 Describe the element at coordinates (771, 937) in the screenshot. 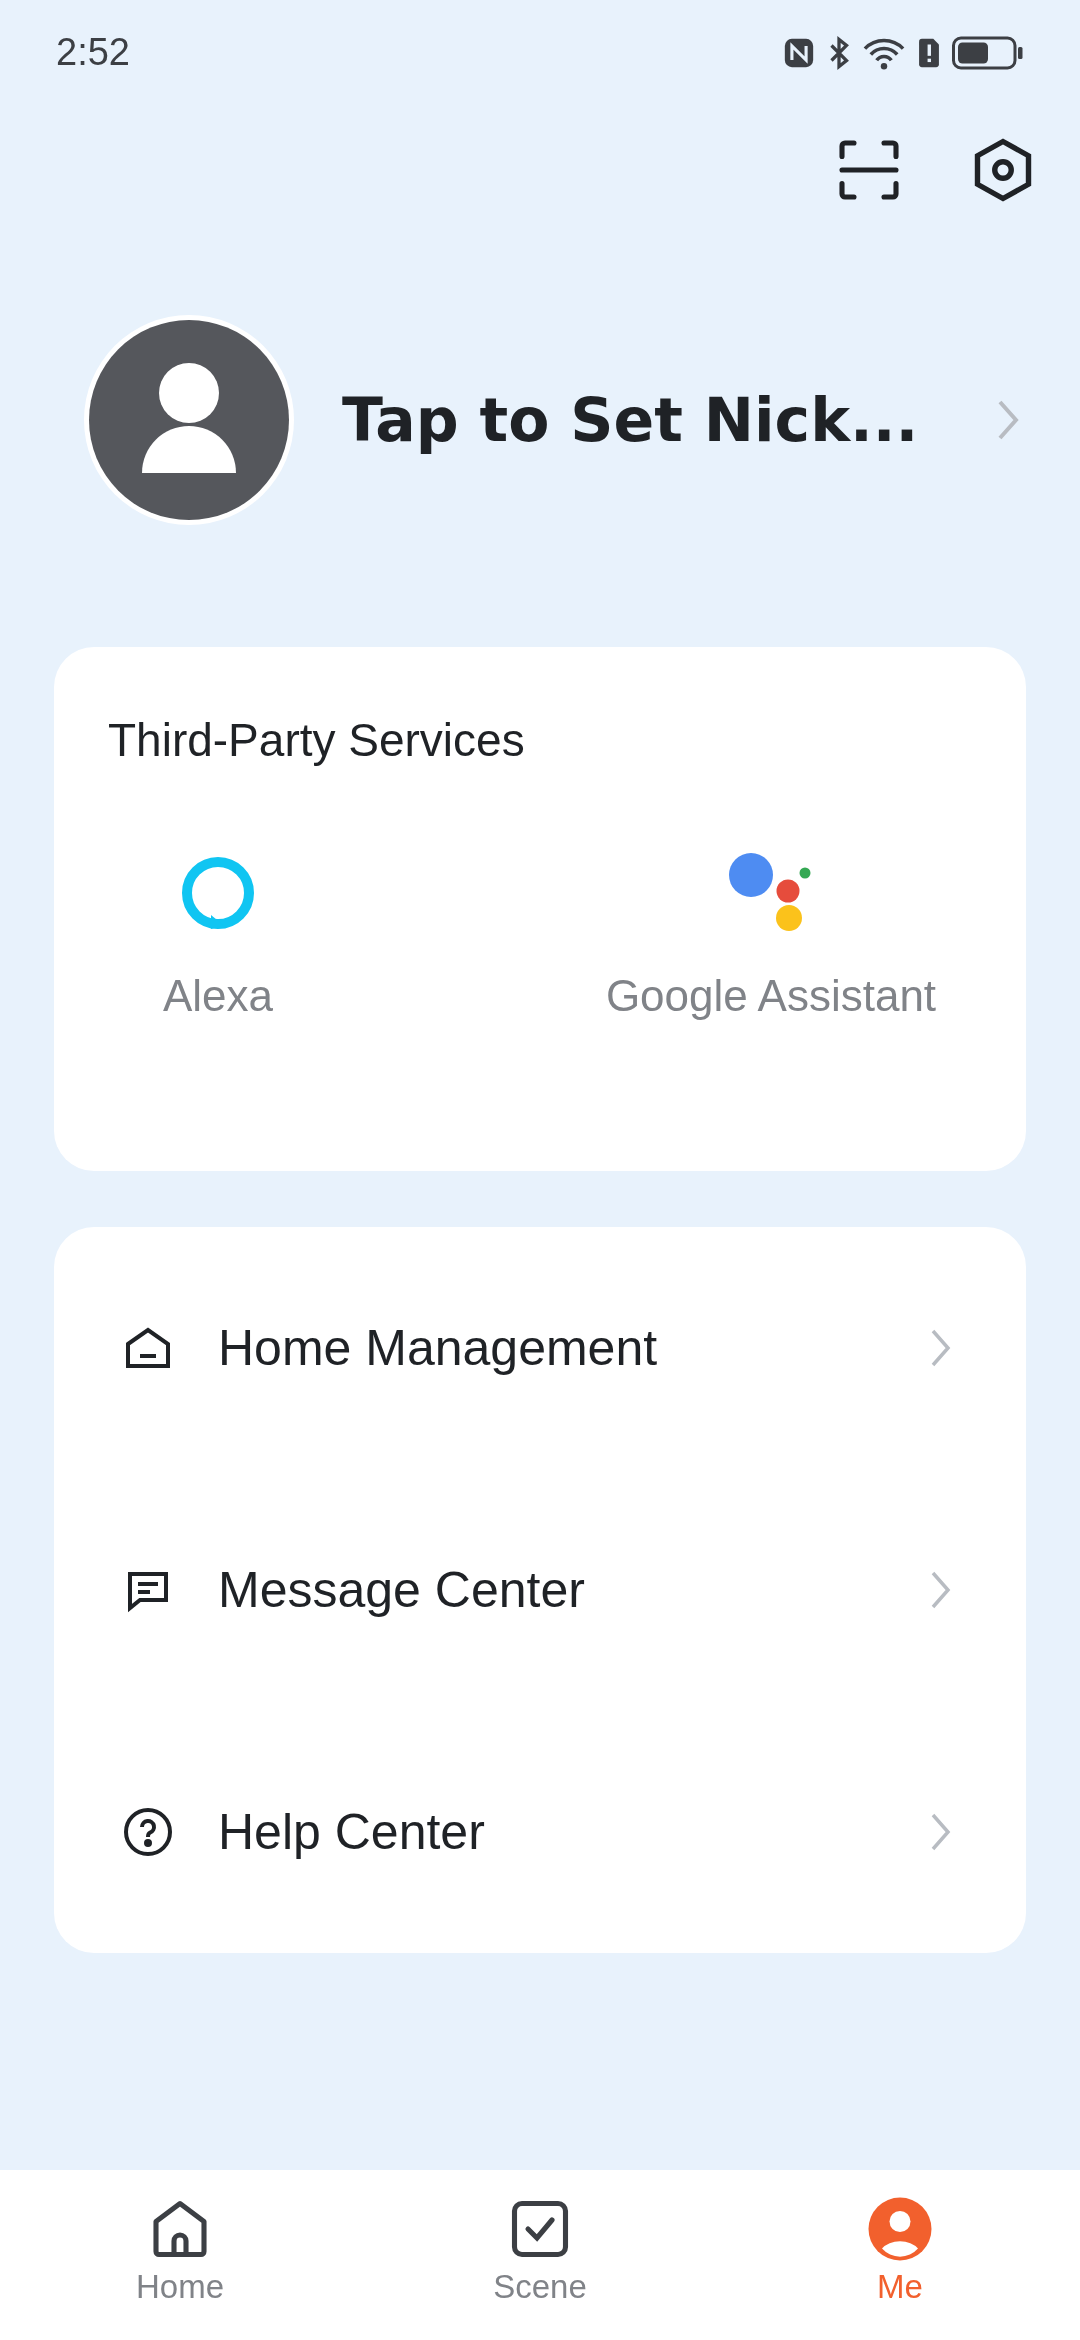

I see `service-item: Google Assistant` at that location.